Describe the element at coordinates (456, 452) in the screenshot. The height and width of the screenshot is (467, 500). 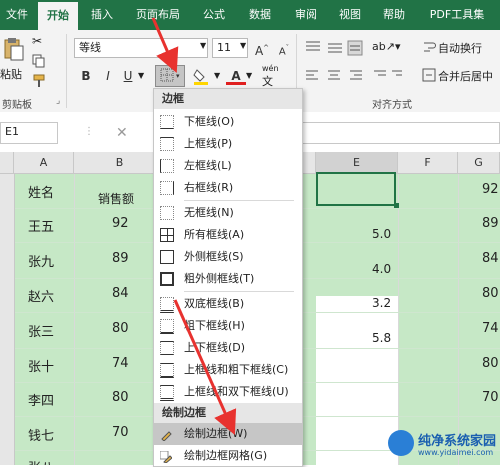
I see `watermark-url: www.yidaimei.com` at that location.